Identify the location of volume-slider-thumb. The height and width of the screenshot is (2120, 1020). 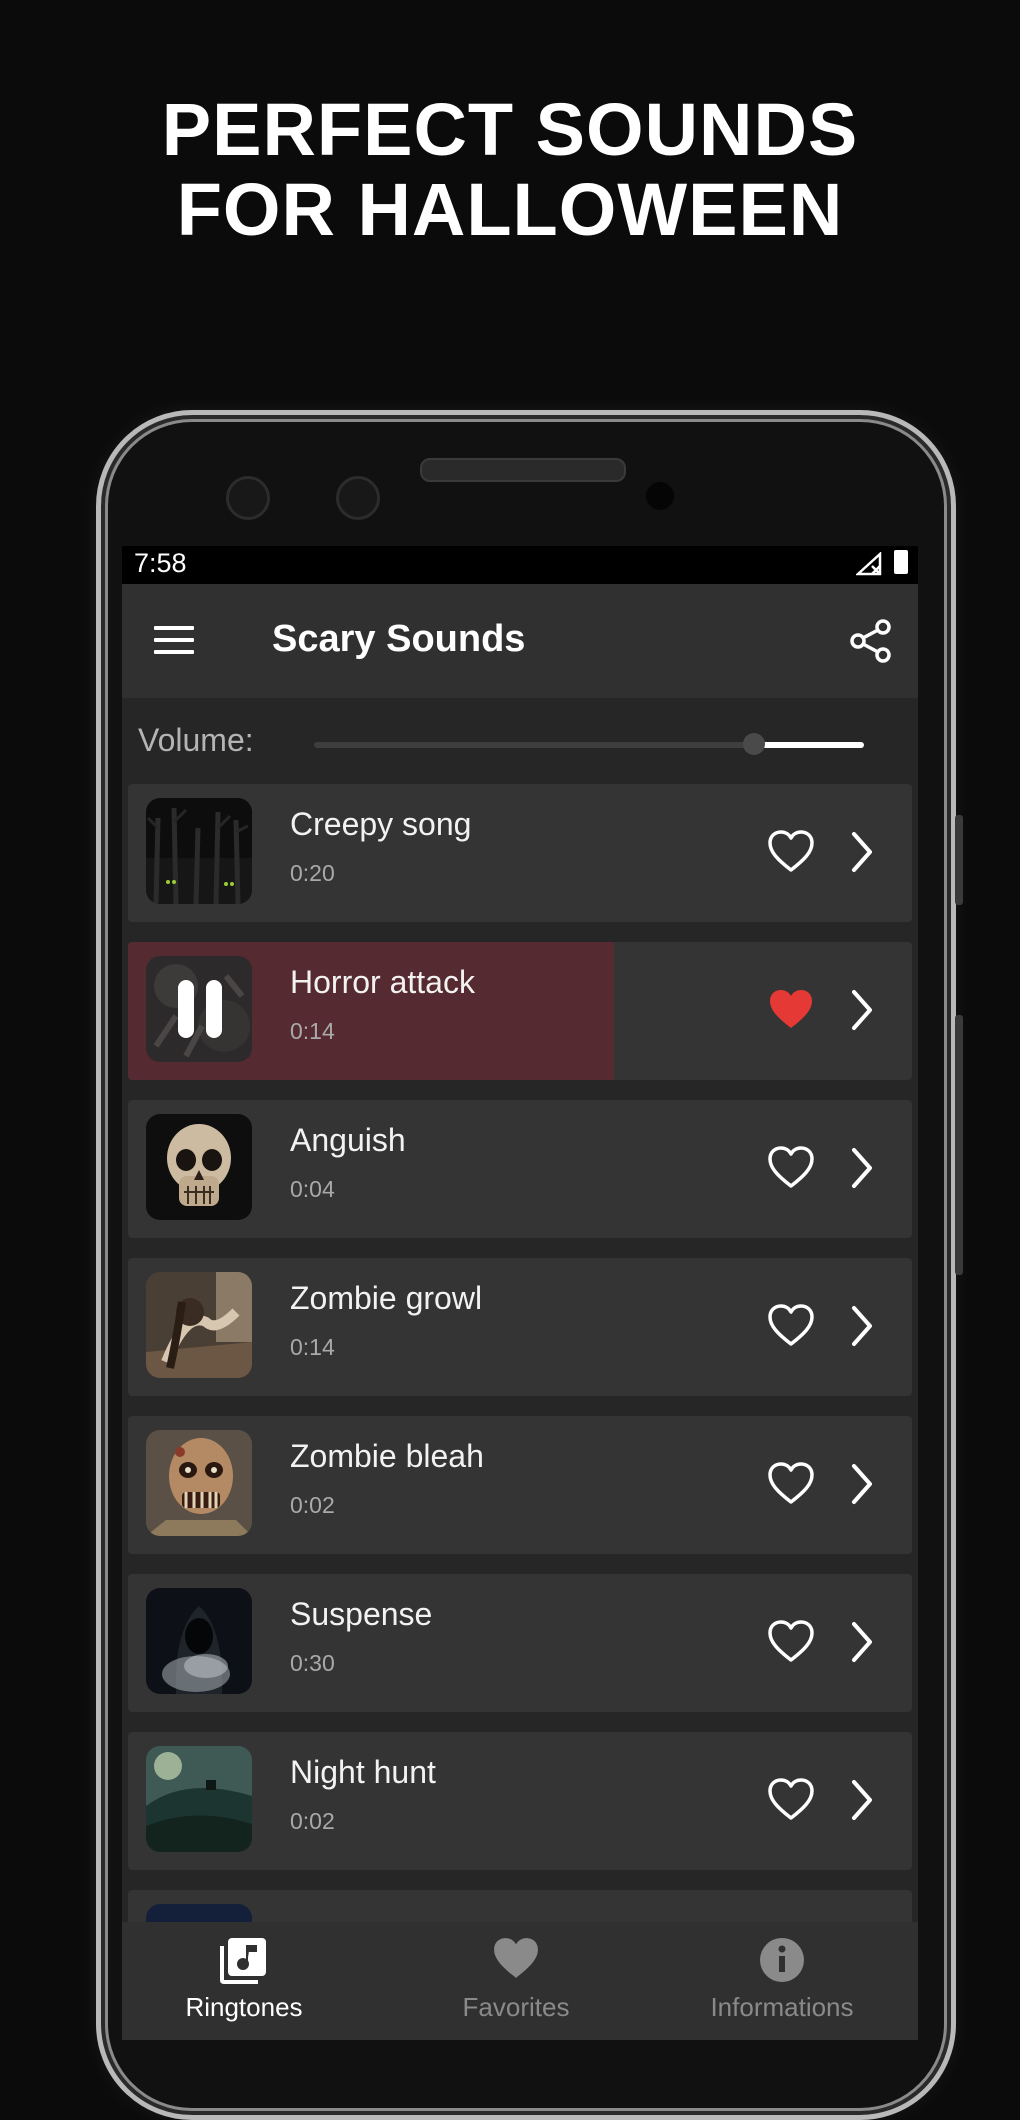
(754, 744).